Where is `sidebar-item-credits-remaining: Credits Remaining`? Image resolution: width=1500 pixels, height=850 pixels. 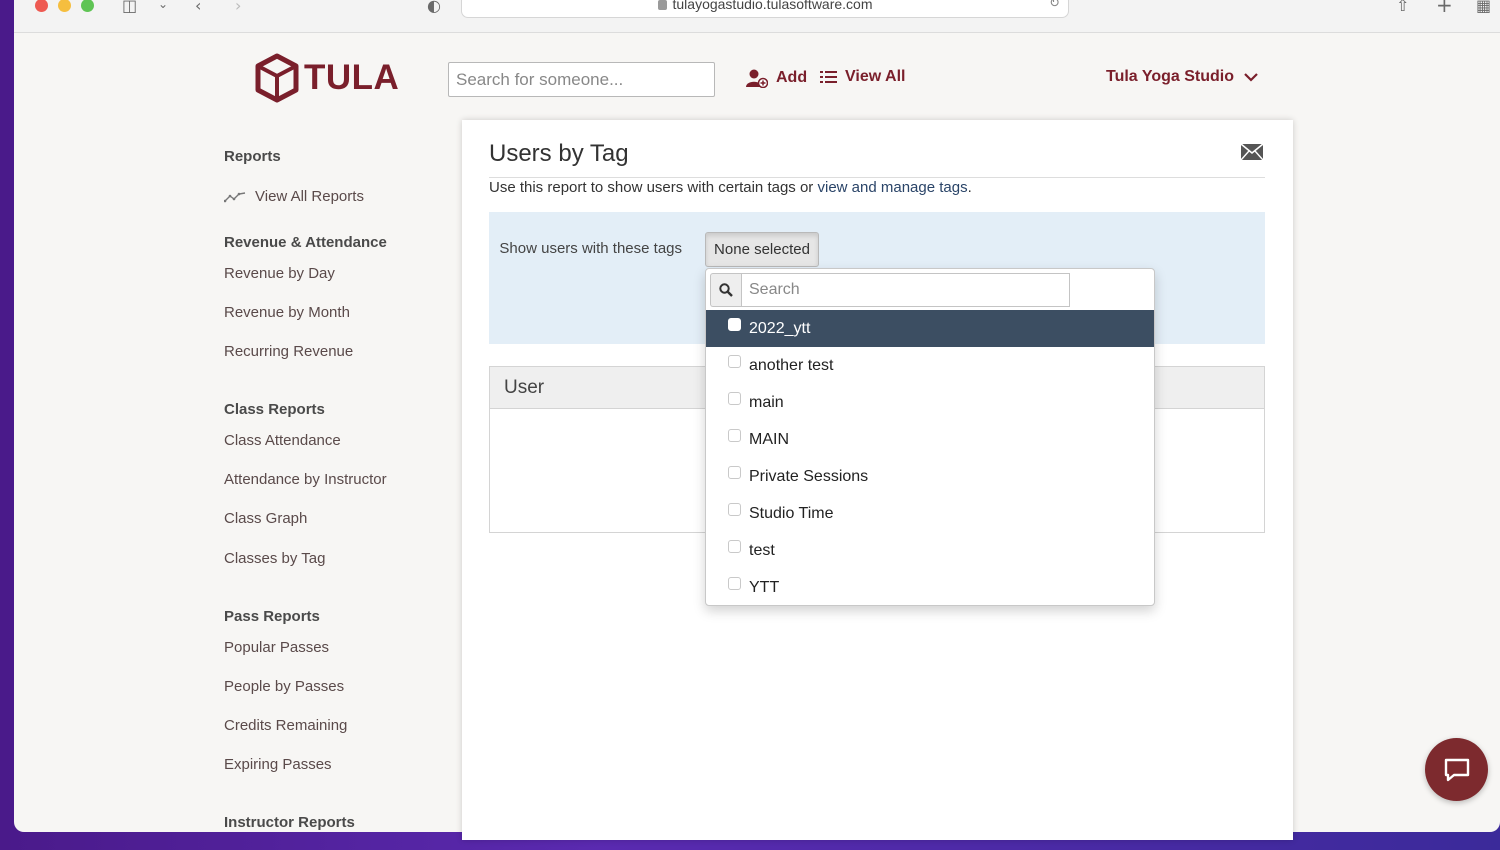 sidebar-item-credits-remaining: Credits Remaining is located at coordinates (285, 725).